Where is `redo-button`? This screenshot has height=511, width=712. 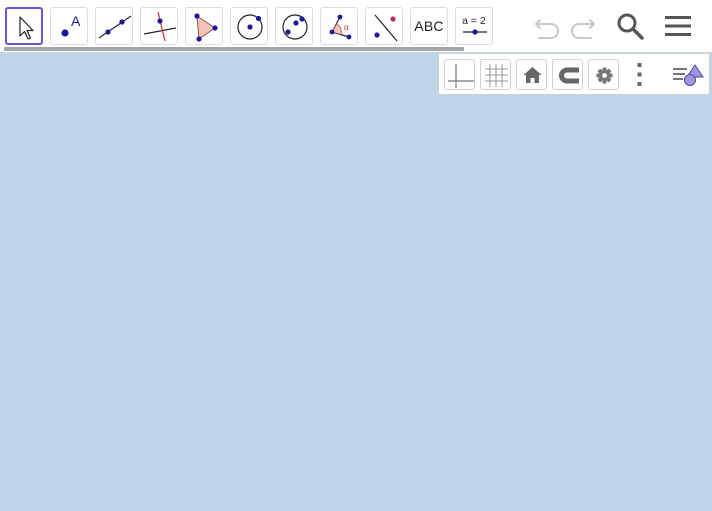
redo-button is located at coordinates (583, 26).